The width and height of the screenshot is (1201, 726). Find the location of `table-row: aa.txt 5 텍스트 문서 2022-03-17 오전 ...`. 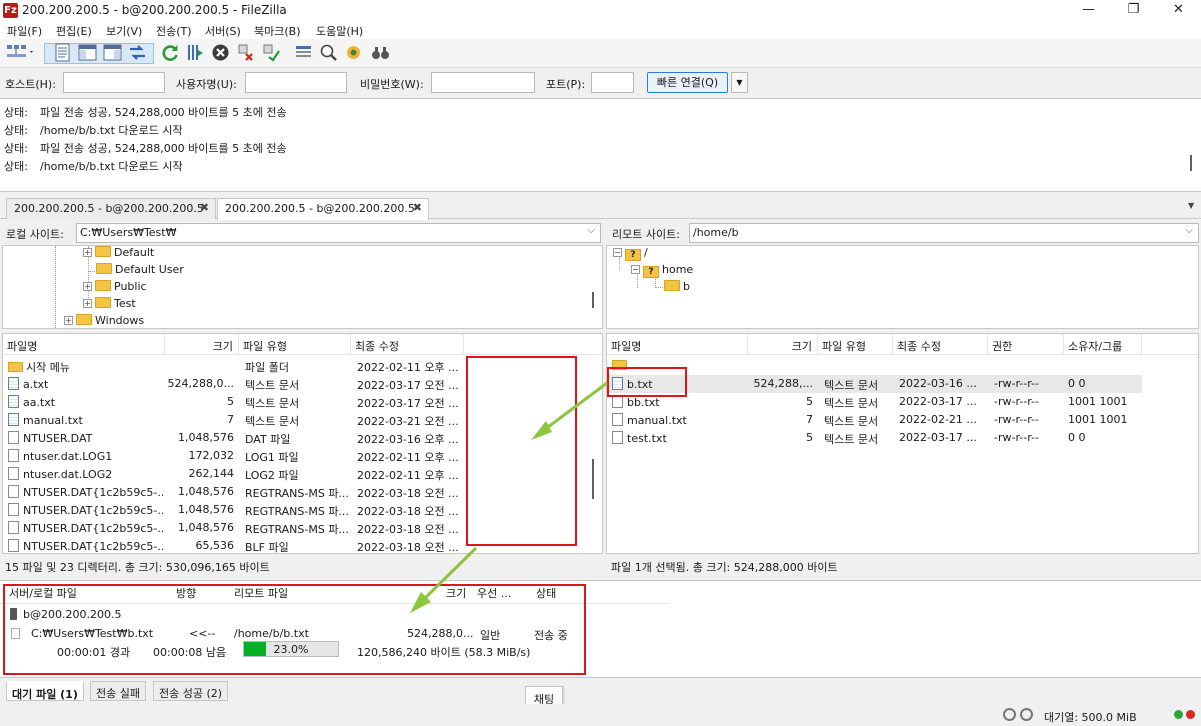

table-row: aa.txt 5 텍스트 문서 2022-03-17 오전 ... is located at coordinates (233, 402).